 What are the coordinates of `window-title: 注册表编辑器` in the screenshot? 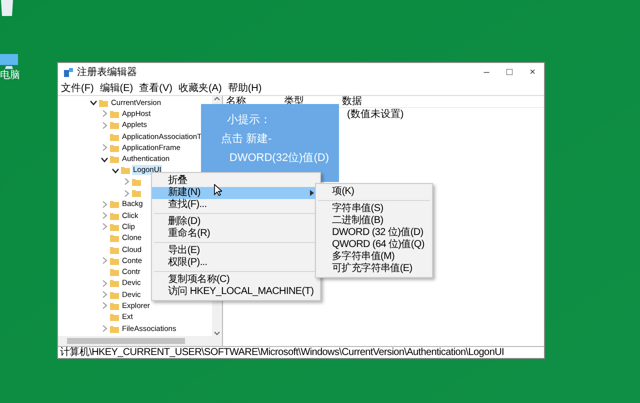 It's located at (107, 72).